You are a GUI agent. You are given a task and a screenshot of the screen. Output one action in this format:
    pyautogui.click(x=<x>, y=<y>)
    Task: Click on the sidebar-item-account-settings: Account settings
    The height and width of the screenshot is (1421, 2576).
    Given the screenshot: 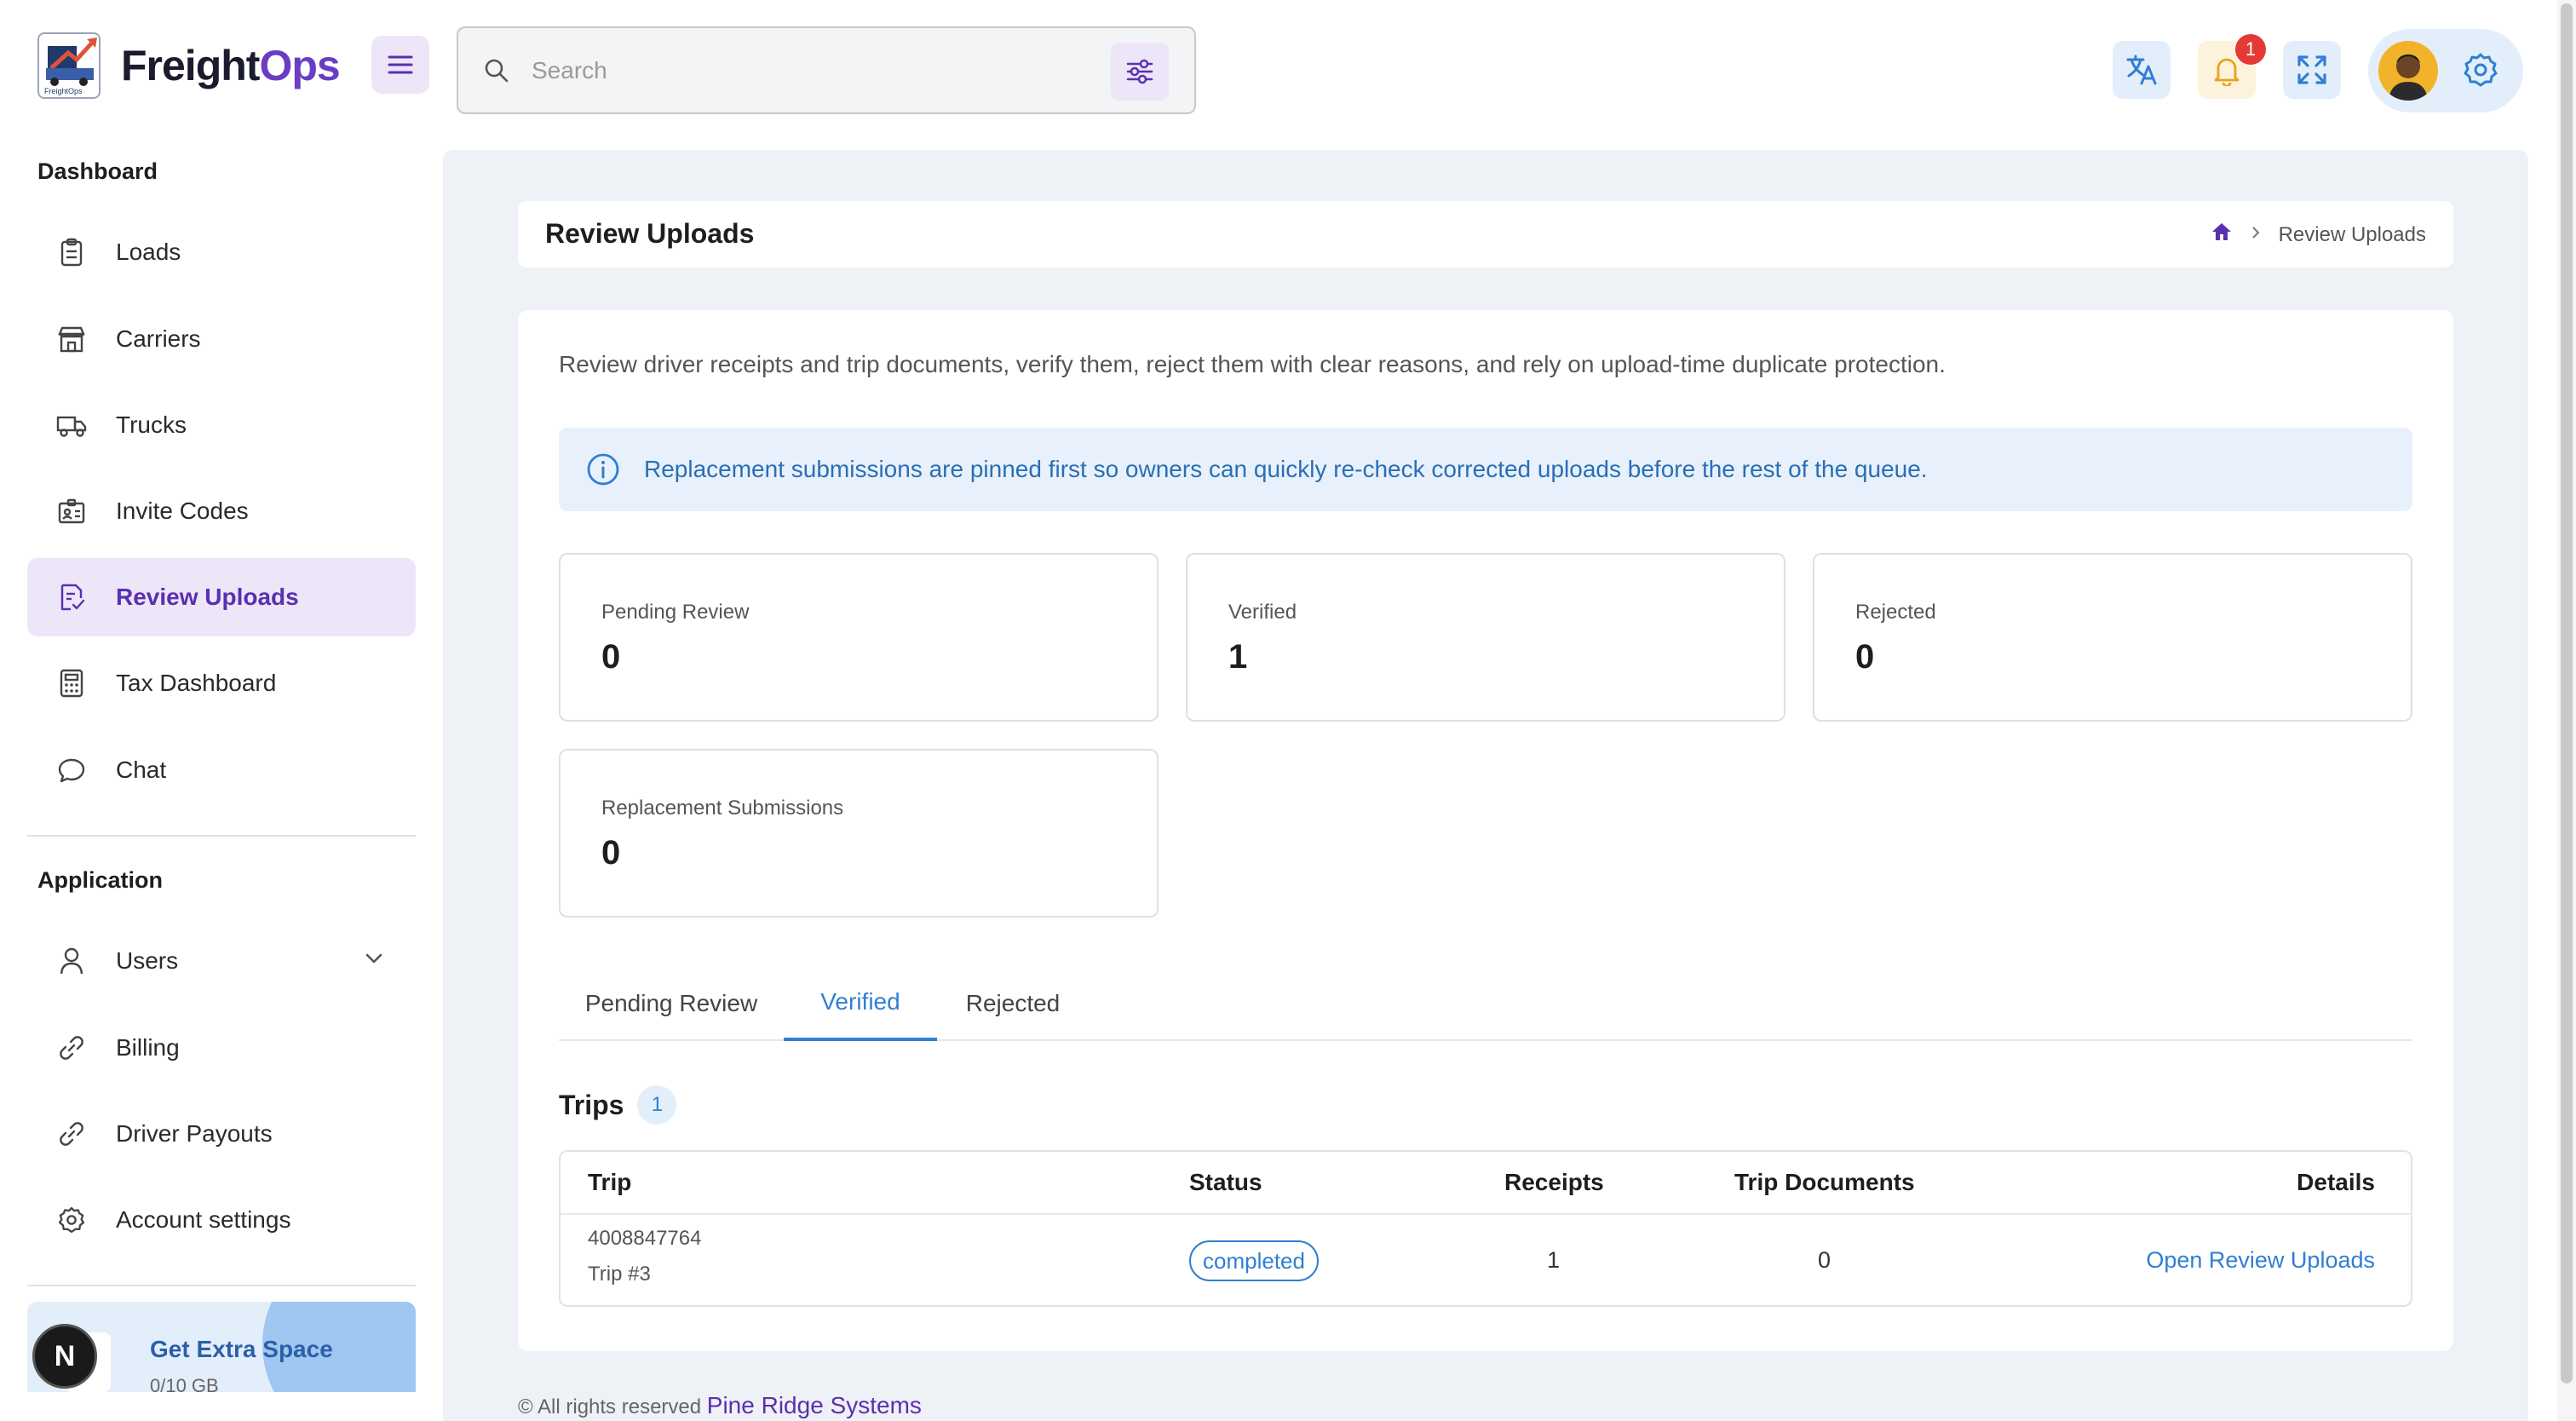 What is the action you would take?
    pyautogui.click(x=222, y=1220)
    